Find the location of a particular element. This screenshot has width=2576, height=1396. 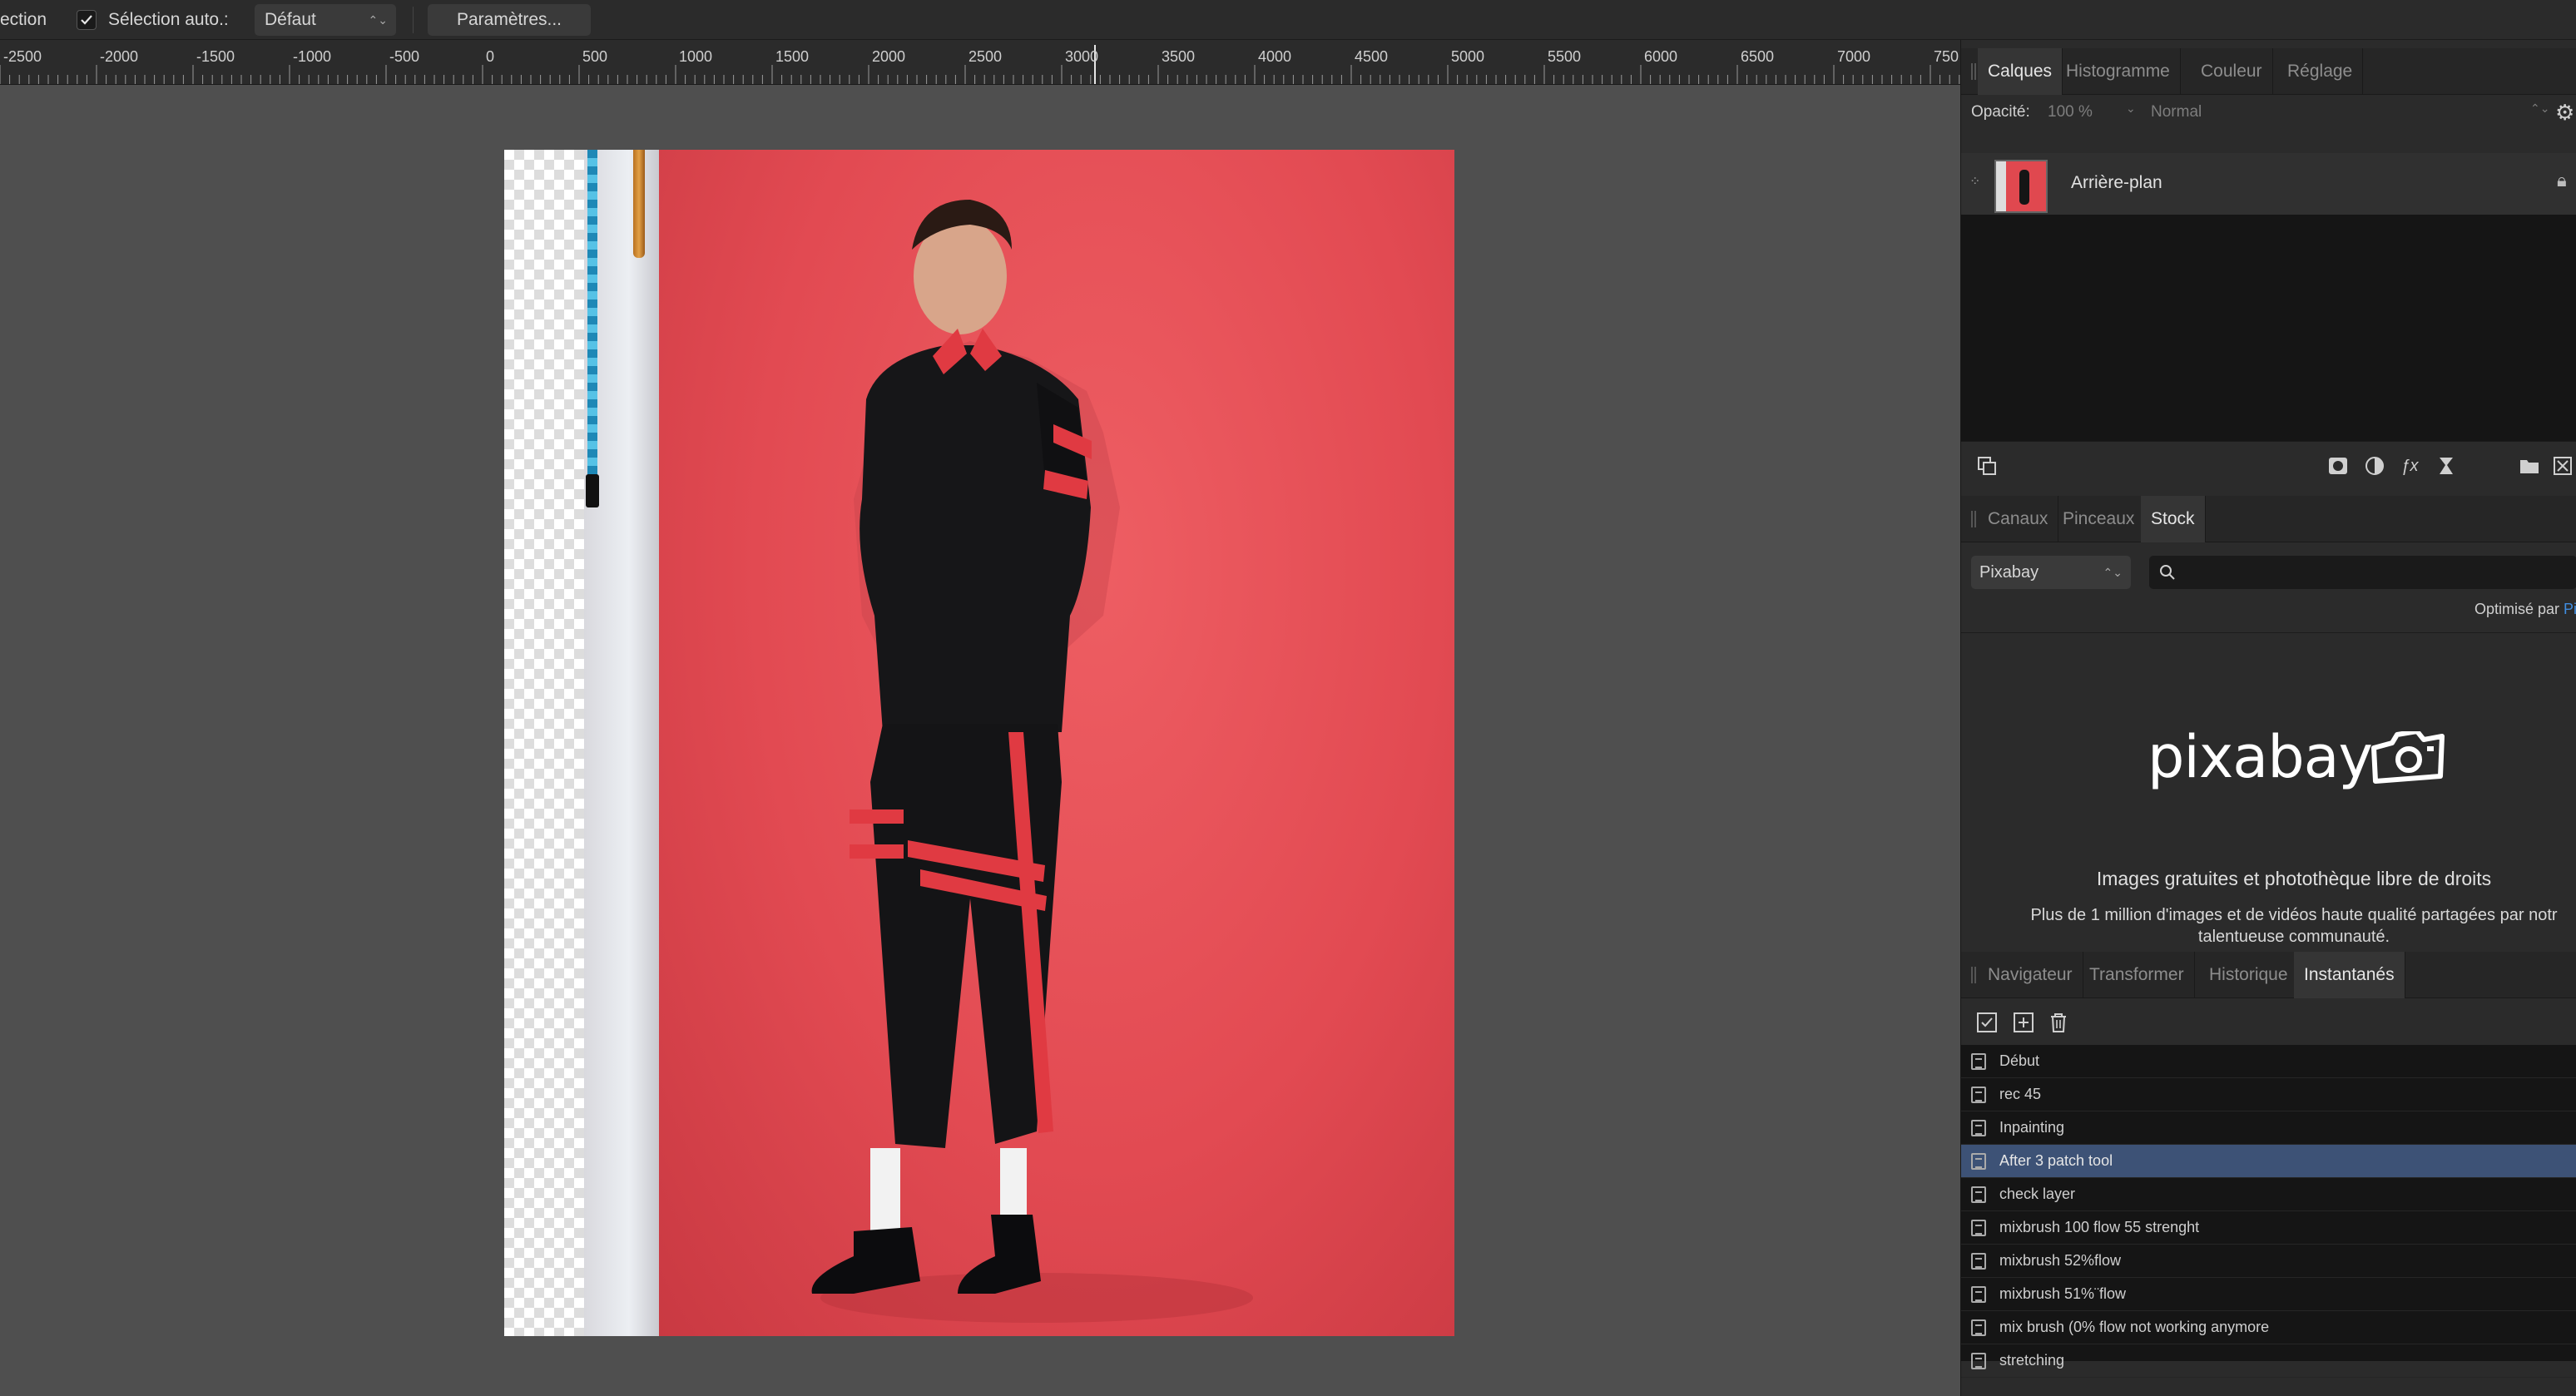

layer-name: Arrière-plan is located at coordinates (2116, 183).